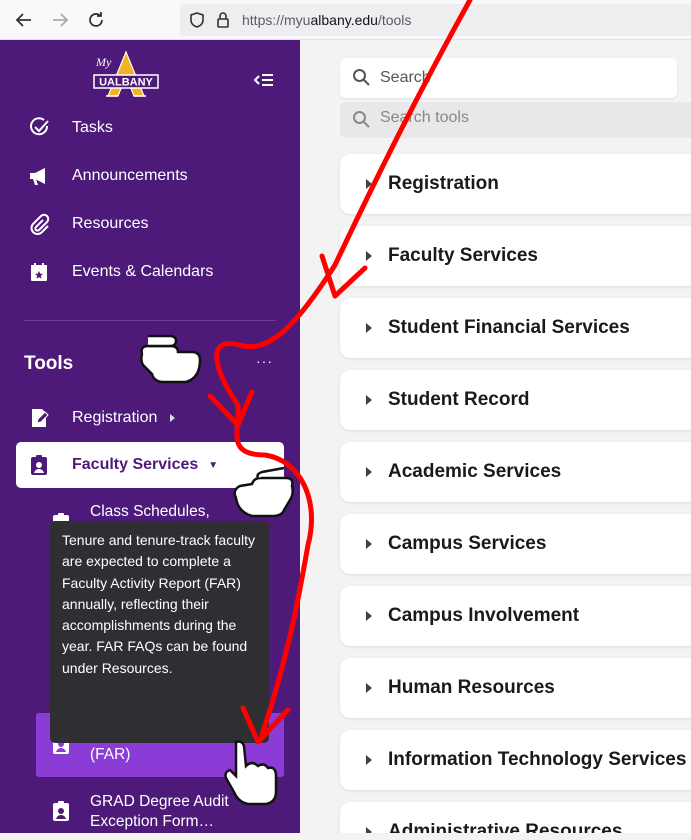 The image size is (691, 840). I want to click on edit-document-icon, so click(40, 418).